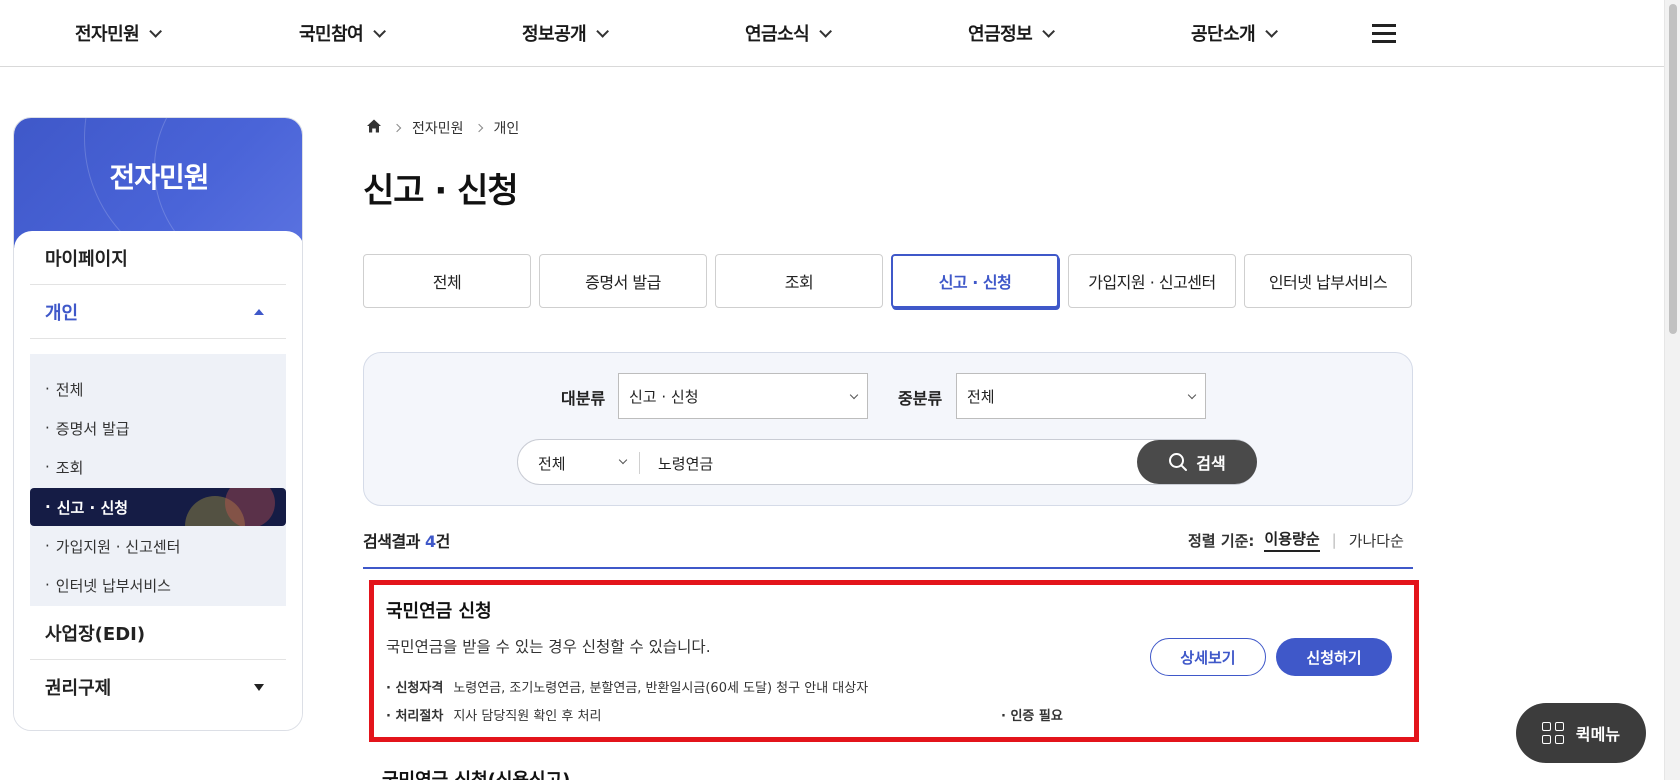 This screenshot has height=780, width=1680. I want to click on sidebar-item-rights-relief: 권리구제, so click(158, 687).